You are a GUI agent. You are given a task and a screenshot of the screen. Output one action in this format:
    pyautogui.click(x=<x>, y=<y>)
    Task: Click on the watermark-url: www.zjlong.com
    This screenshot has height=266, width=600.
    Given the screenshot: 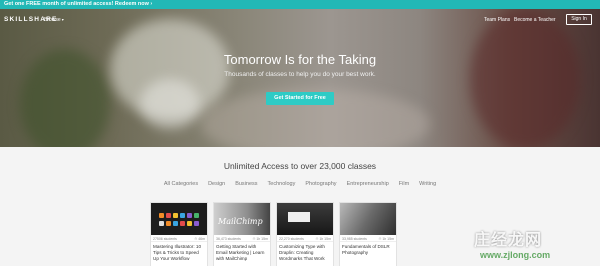 What is the action you would take?
    pyautogui.click(x=515, y=255)
    